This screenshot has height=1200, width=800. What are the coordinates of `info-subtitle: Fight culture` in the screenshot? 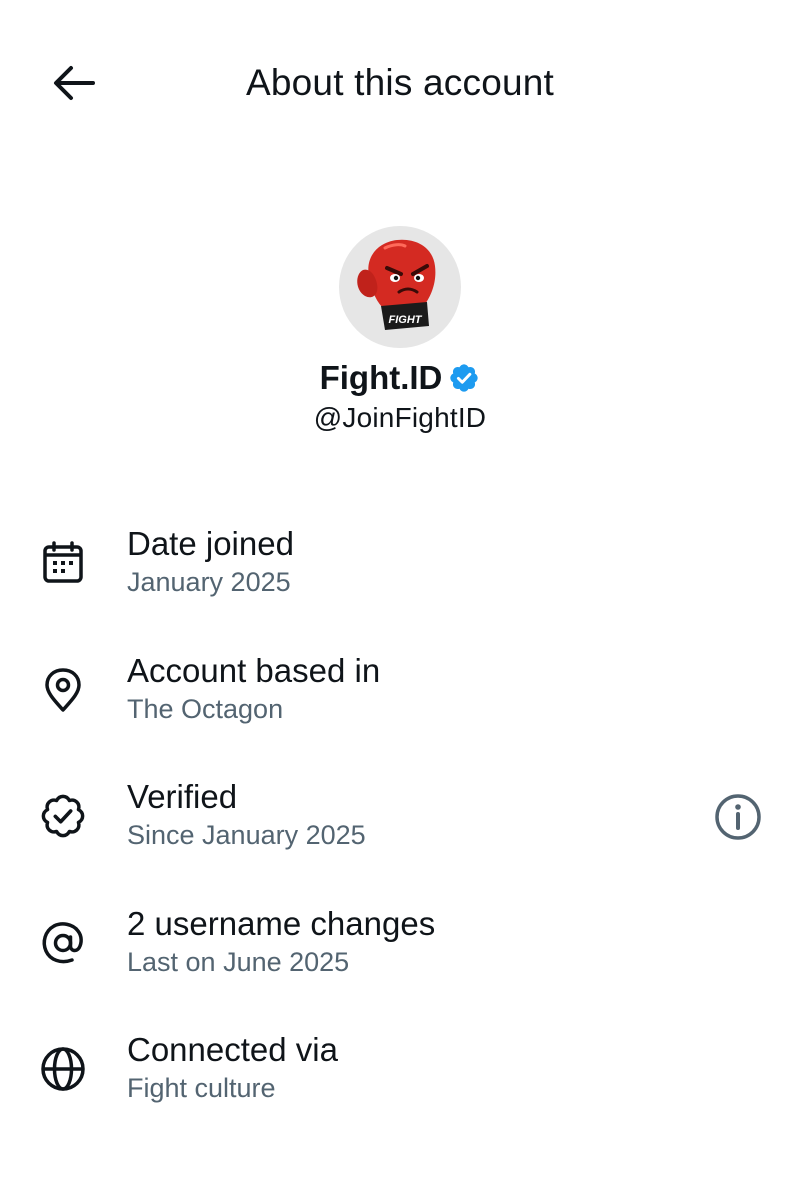 It's located at (201, 1088).